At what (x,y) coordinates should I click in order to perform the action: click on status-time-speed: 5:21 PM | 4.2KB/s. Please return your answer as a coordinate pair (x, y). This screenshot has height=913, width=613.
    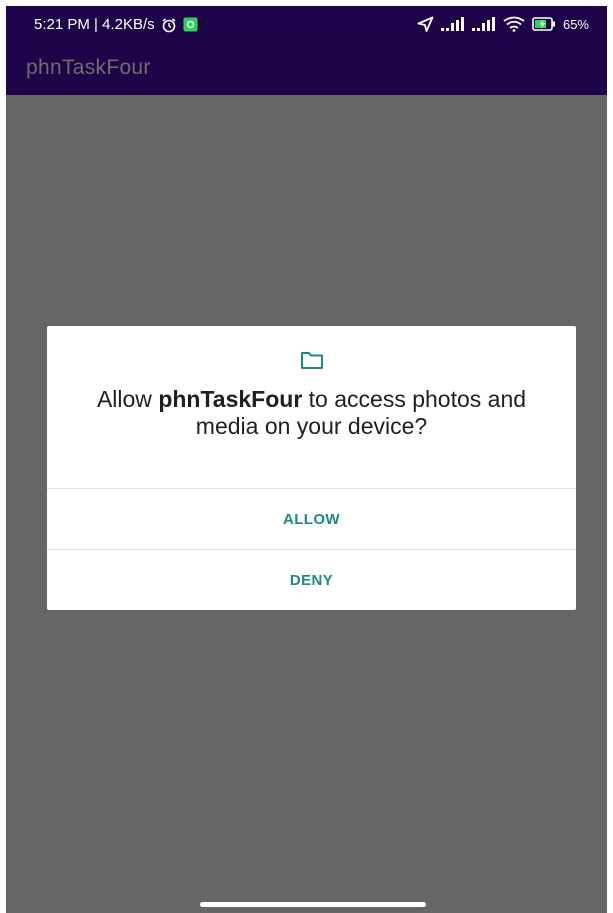
    Looking at the image, I should click on (94, 24).